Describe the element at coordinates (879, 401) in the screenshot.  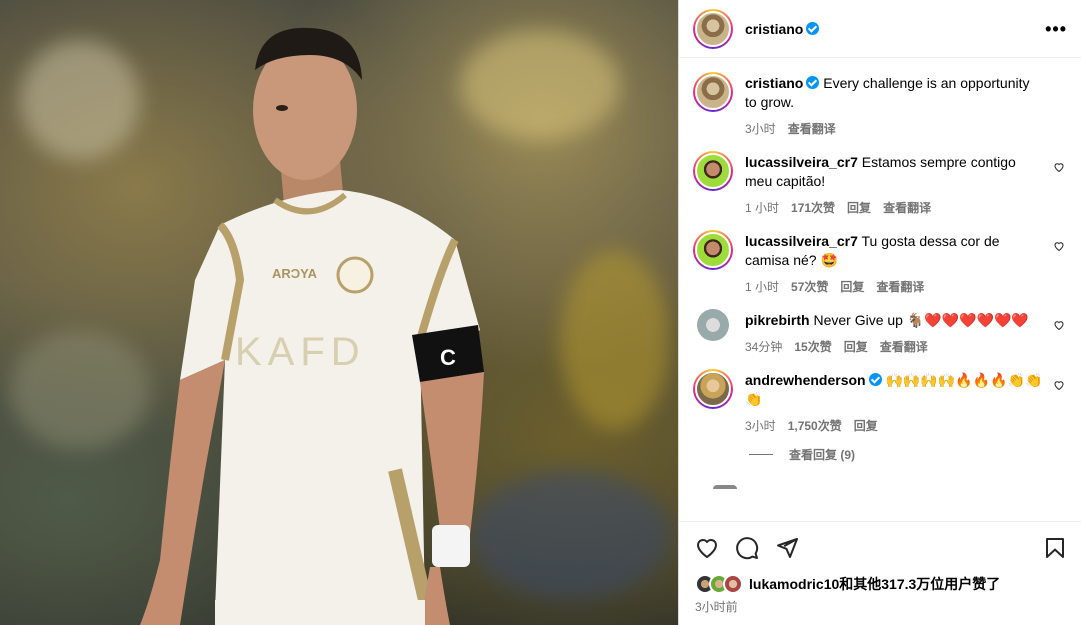
I see `comment-item: andrewhenderson 🙌🙌🙌🙌🔥🔥🔥👏👏👏 3小时 1,750次赞 回复` at that location.